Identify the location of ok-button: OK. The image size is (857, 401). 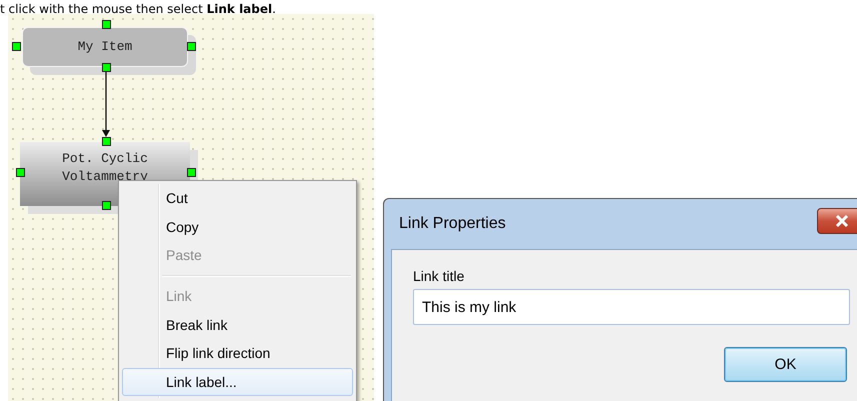
(785, 364).